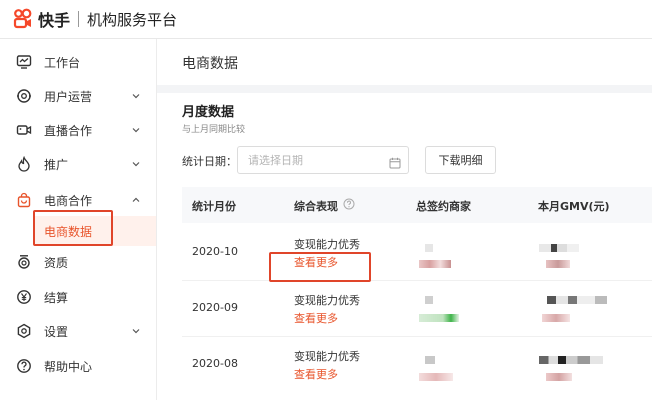 The width and height of the screenshot is (652, 400). What do you see at coordinates (215, 363) in the screenshot?
I see `month-cell: 2020-08` at bounding box center [215, 363].